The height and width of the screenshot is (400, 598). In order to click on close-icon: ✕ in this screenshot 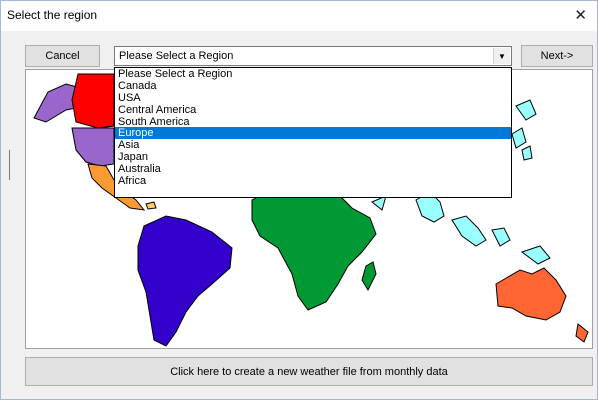, I will do `click(580, 15)`.